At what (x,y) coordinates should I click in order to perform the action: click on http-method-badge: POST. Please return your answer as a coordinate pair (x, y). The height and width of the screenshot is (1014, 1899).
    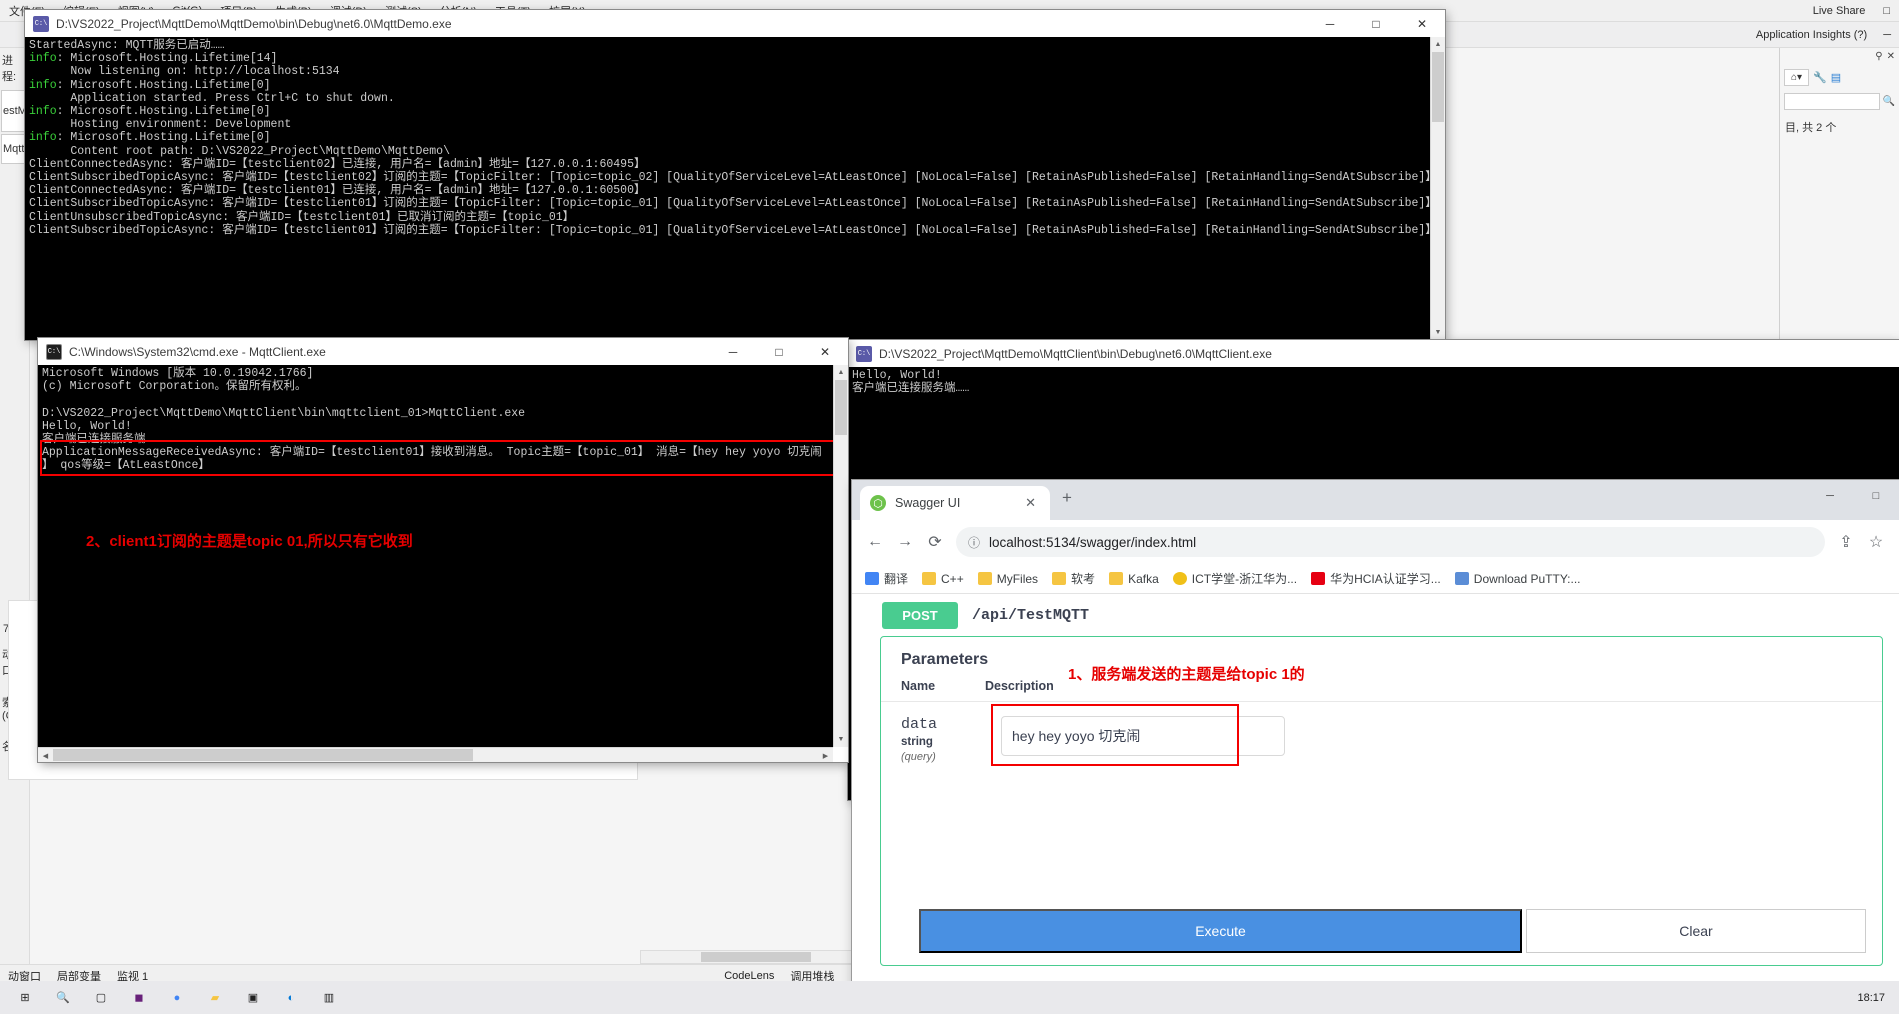
    Looking at the image, I should click on (920, 615).